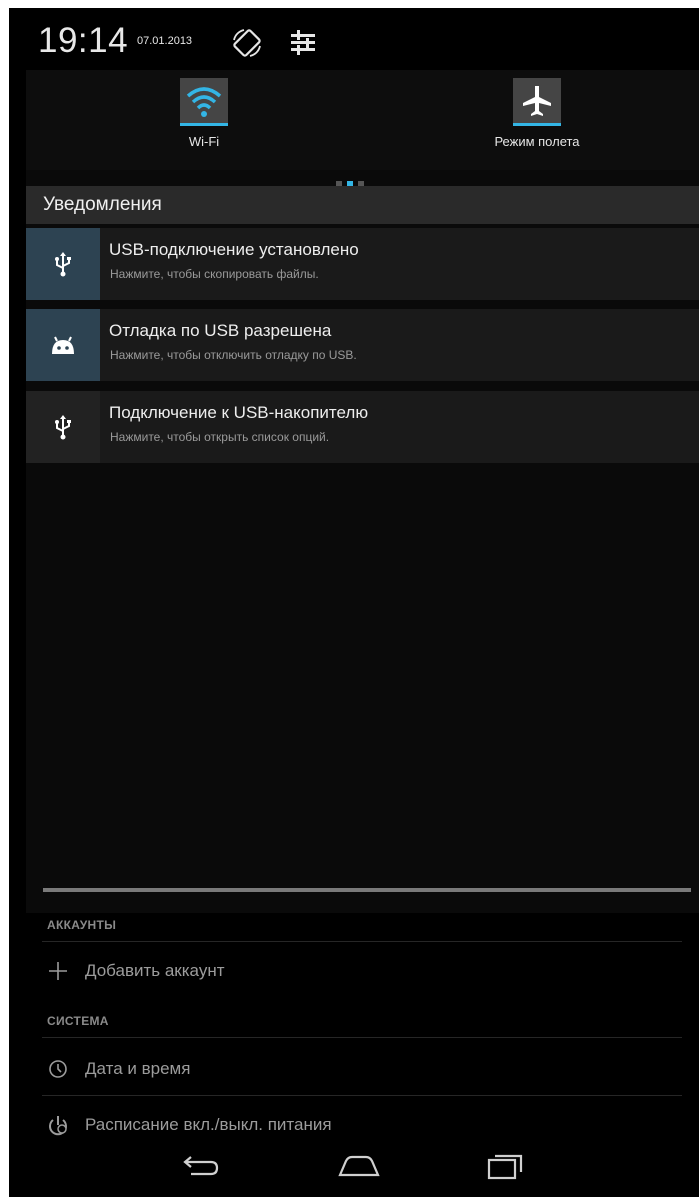 This screenshot has height=1197, width=699. What do you see at coordinates (155, 970) in the screenshot?
I see `add-account-label: Добавить аккаунт` at bounding box center [155, 970].